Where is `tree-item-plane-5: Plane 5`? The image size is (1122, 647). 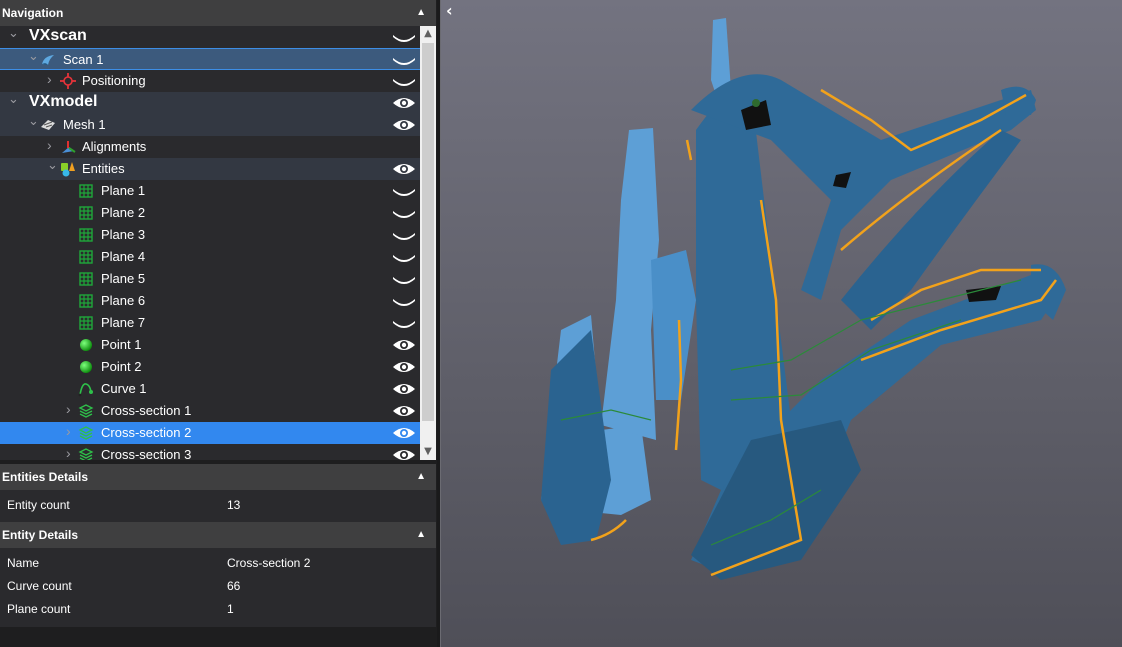
tree-item-plane-5: Plane 5 is located at coordinates (210, 279).